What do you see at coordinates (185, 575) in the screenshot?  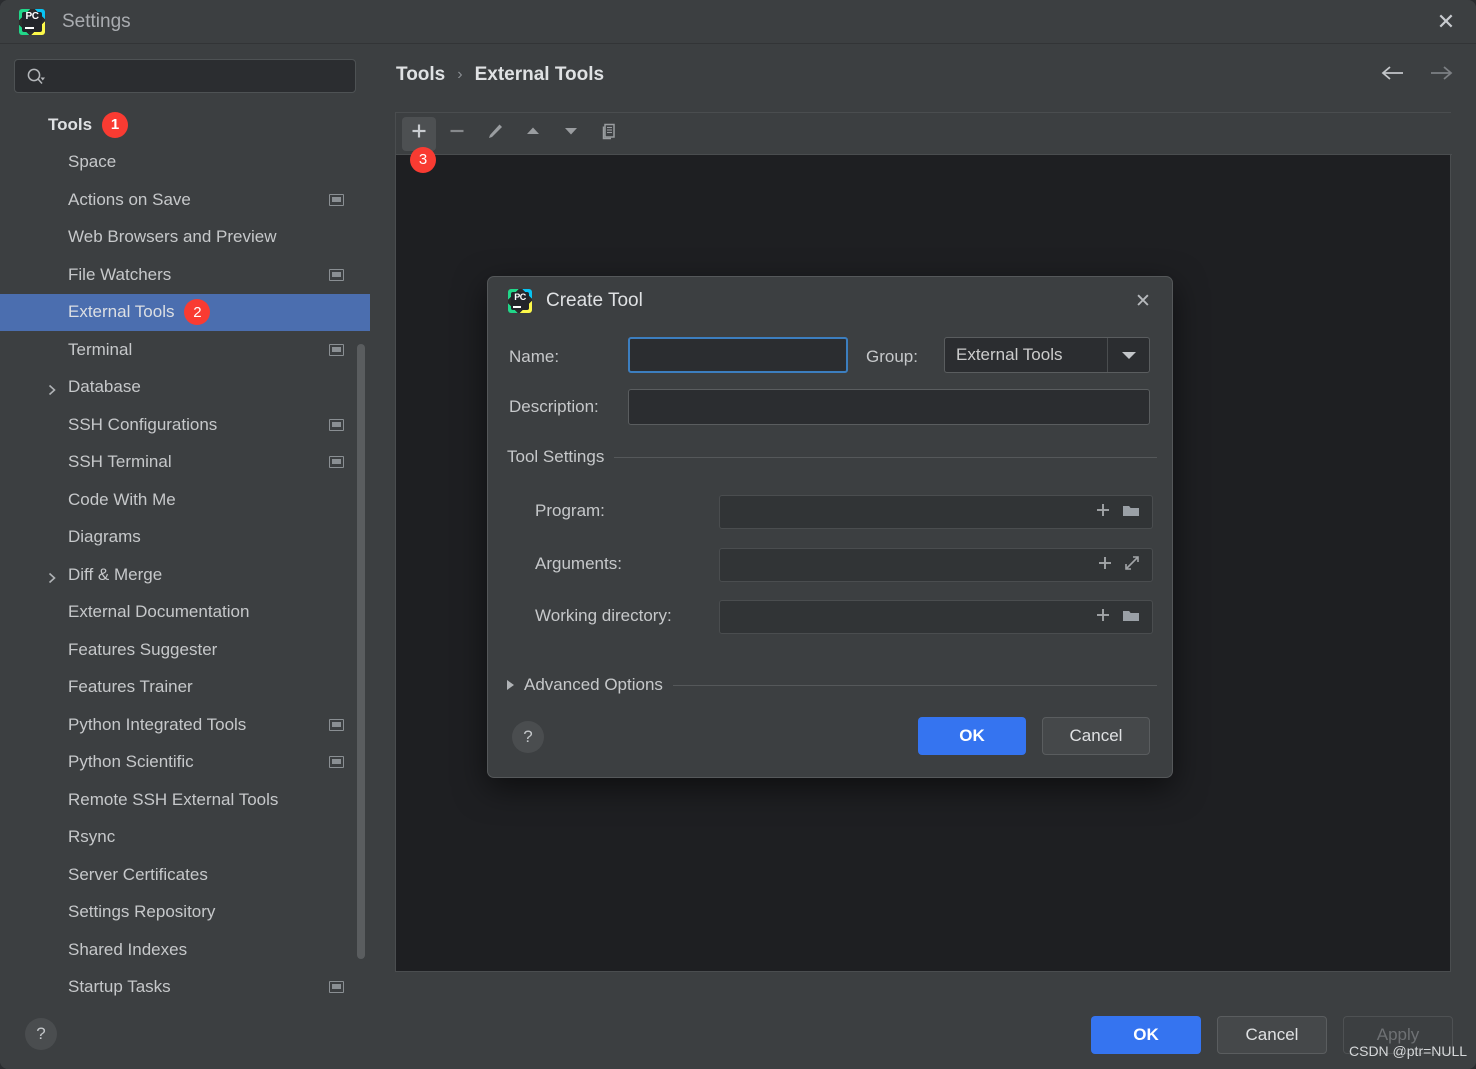 I see `sidebar-item-diff-merge: Diff & Merge` at bounding box center [185, 575].